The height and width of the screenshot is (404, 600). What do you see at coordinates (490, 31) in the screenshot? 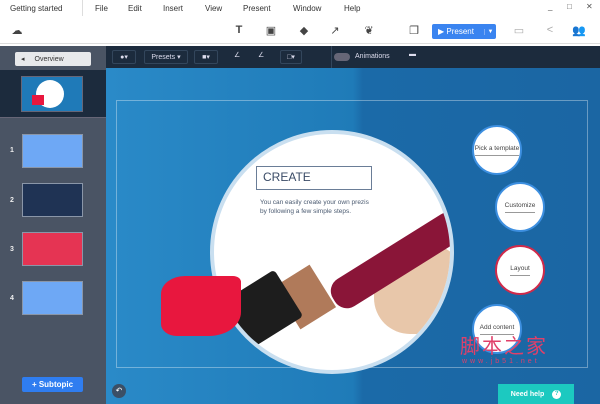
I see `present-dropdown: ▼` at bounding box center [490, 31].